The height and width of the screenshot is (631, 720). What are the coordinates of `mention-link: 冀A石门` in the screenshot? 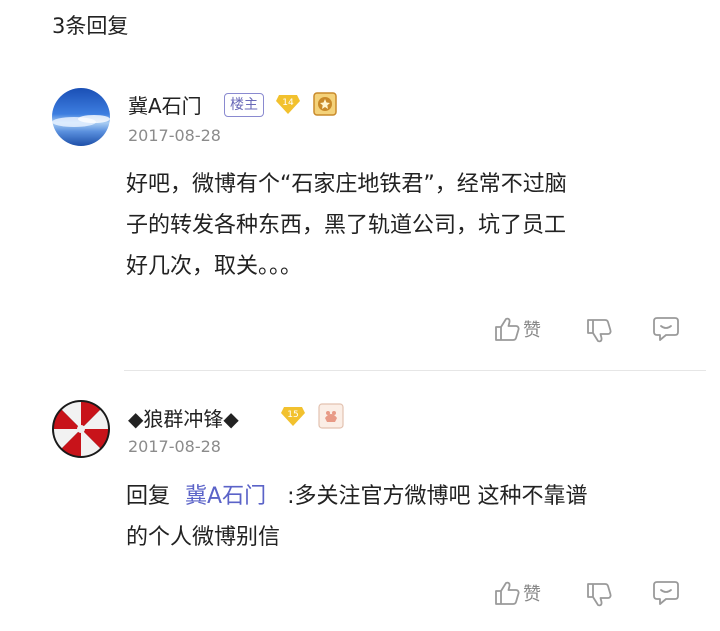 It's located at (225, 496).